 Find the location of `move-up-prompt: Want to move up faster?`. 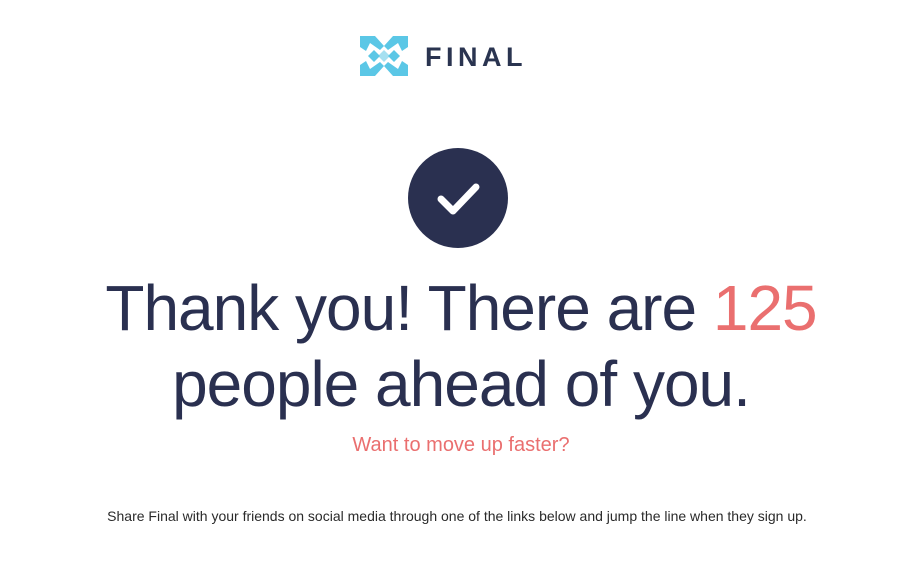

move-up-prompt: Want to move up faster? is located at coordinates (461, 445).